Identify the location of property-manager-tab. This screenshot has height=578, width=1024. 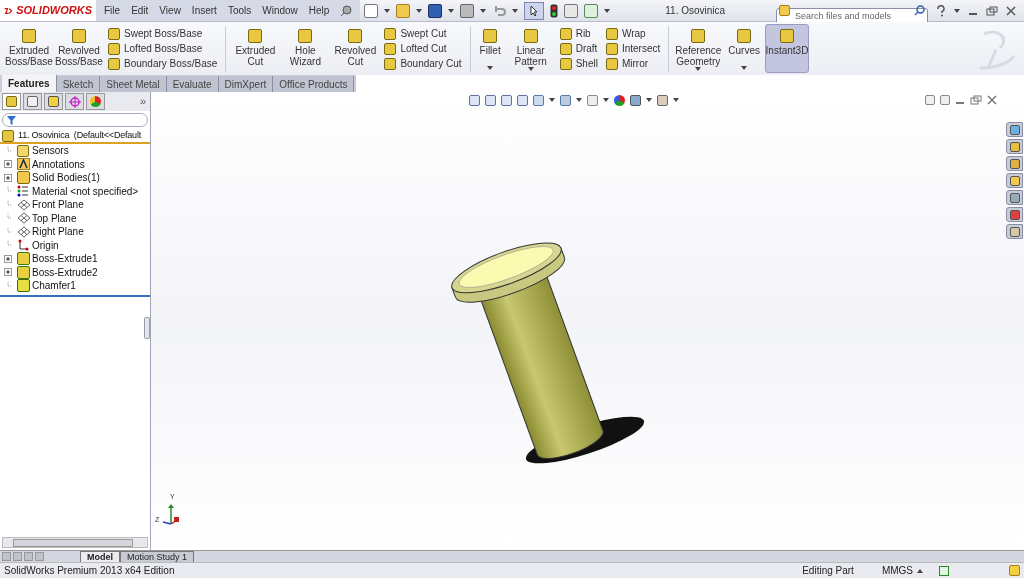
(32, 101).